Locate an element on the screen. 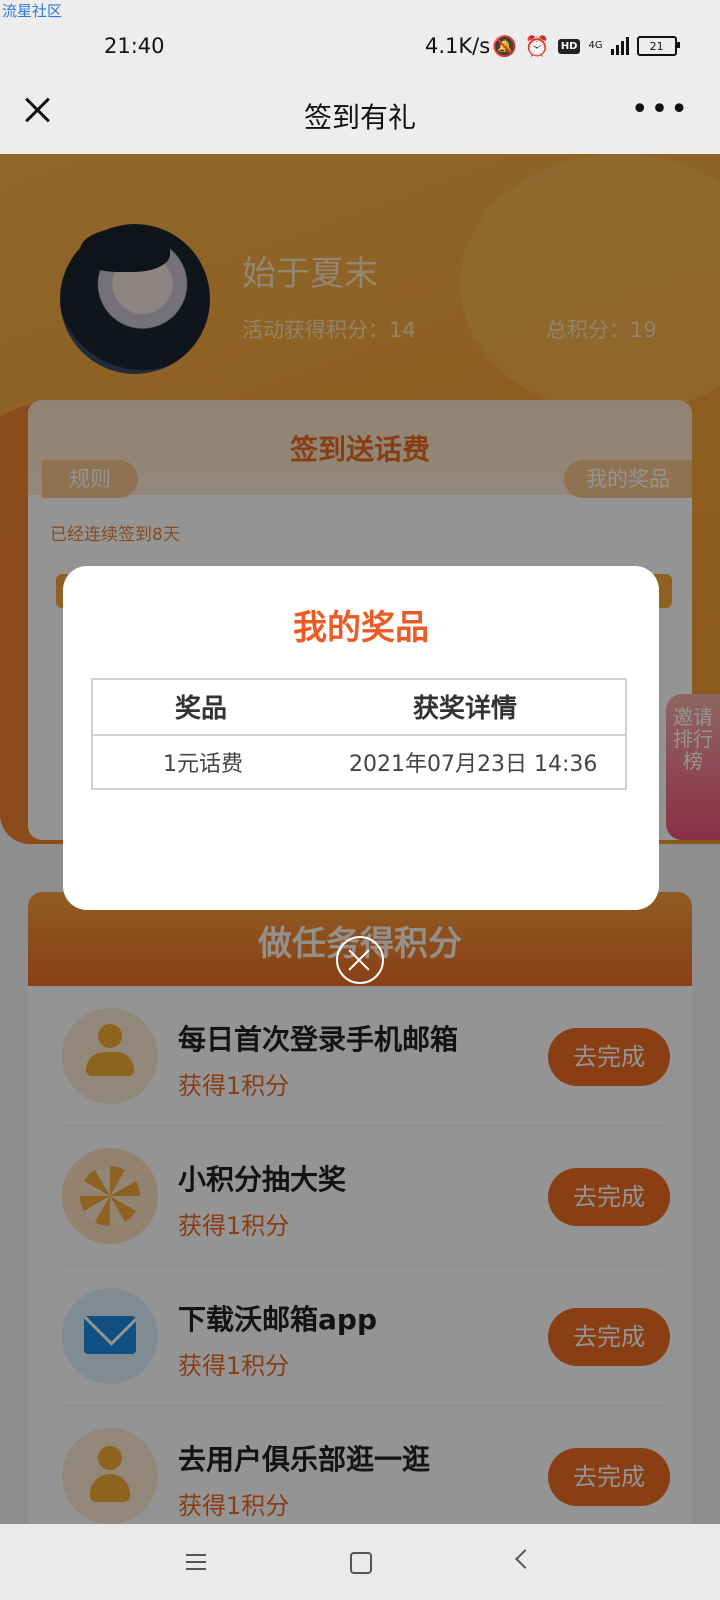 The height and width of the screenshot is (1600, 720). page-title: 签到有礼 is located at coordinates (359, 117).